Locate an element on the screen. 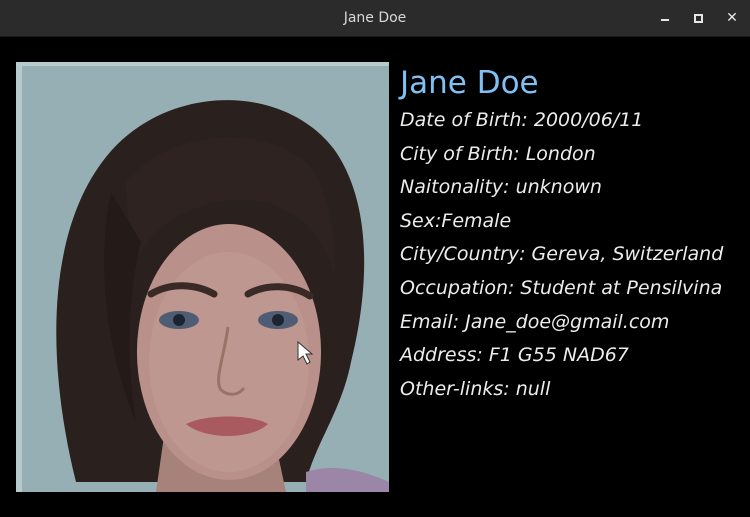  field-other-links: Other-links: null is located at coordinates (475, 388).